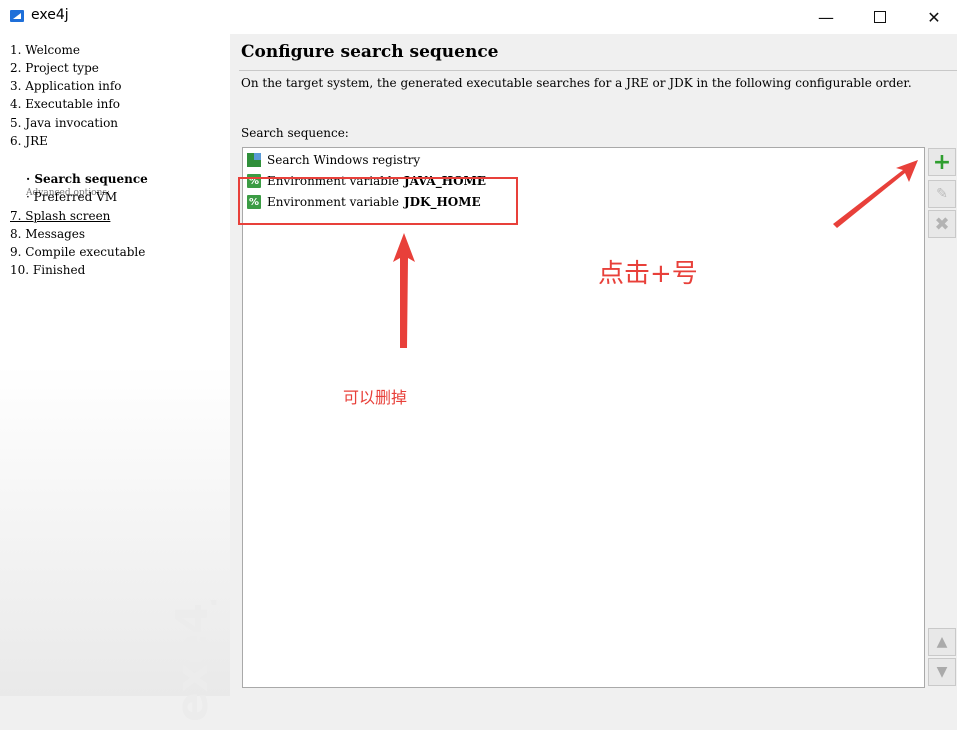  I want to click on step-java-invocation: 5. Java invocation, so click(64, 123).